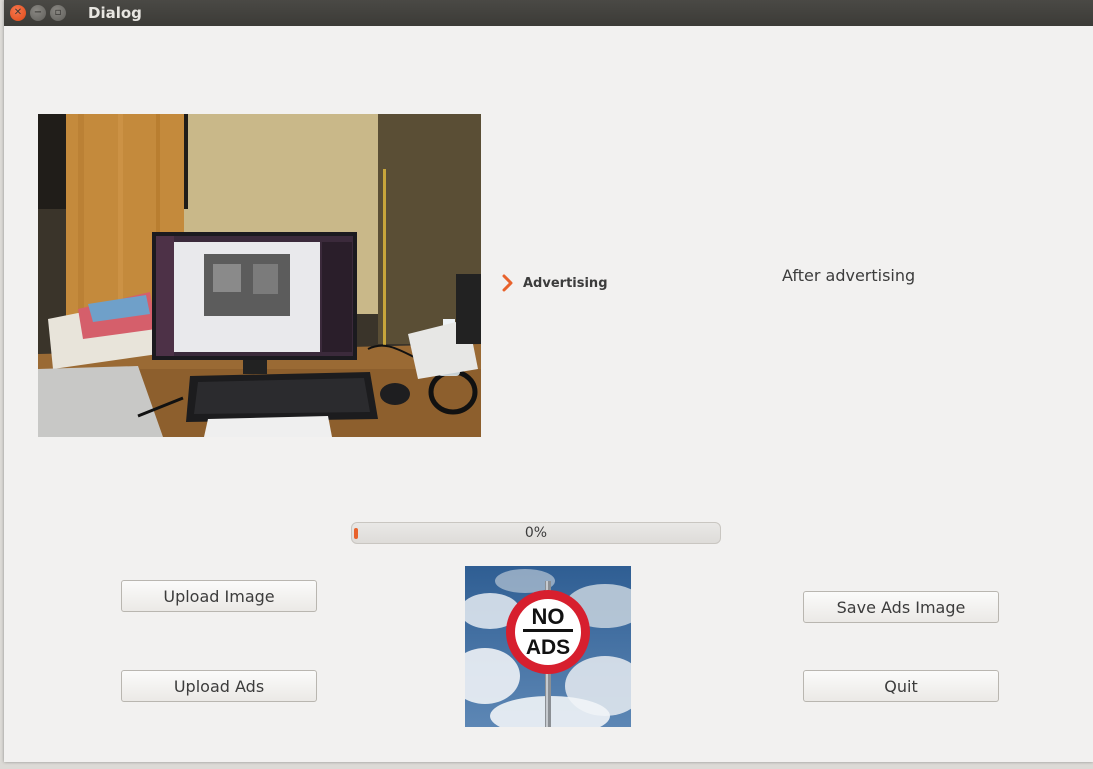 The image size is (1093, 769). I want to click on chevron-right-icon, so click(507, 283).